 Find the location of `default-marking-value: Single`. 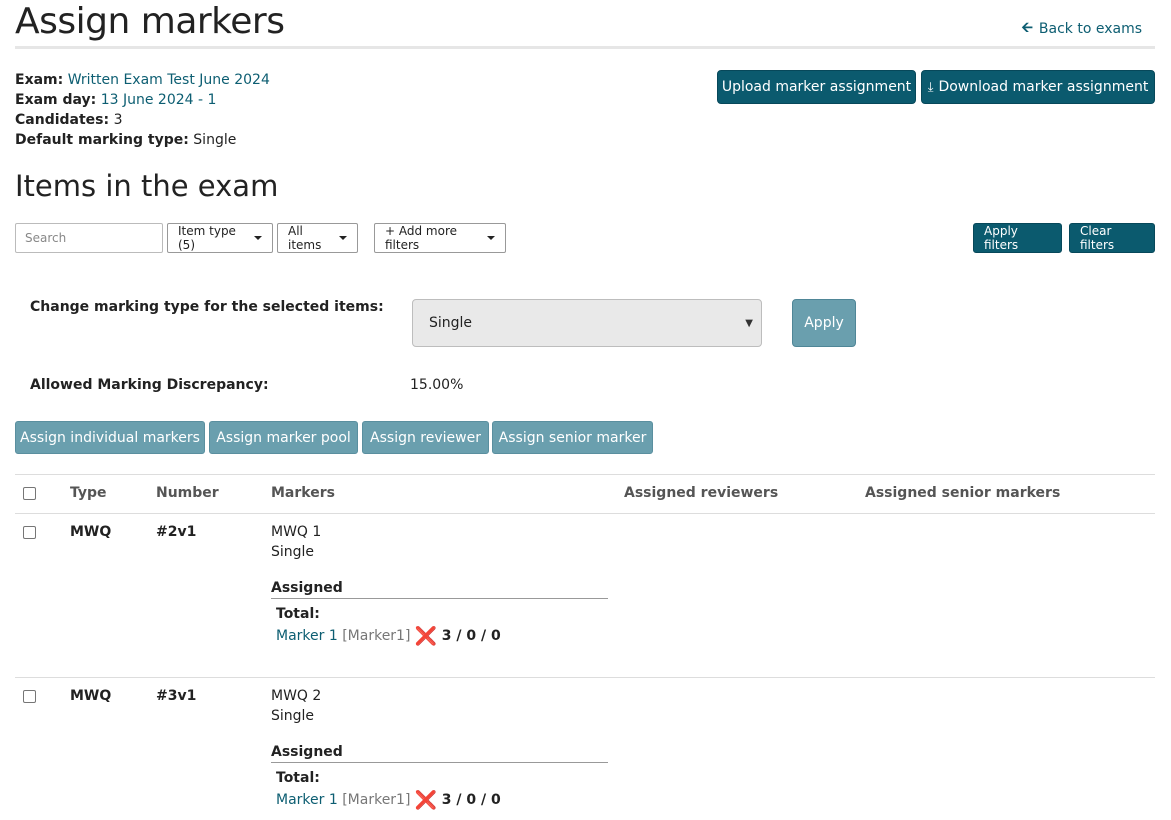

default-marking-value: Single is located at coordinates (215, 140).